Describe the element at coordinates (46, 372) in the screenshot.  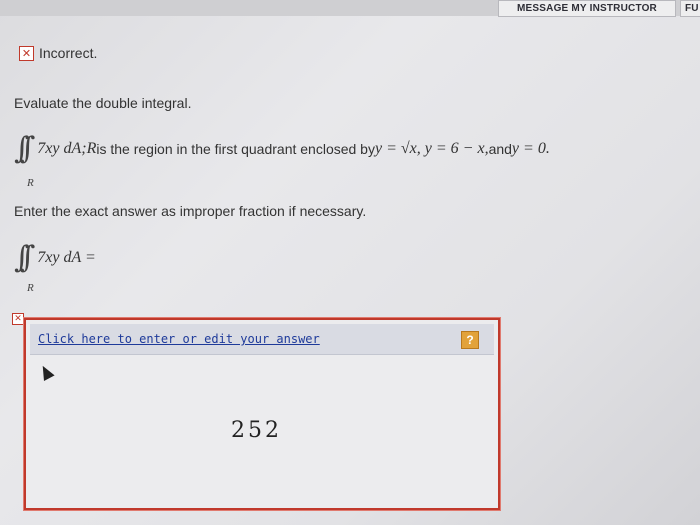
I see `mouse-cursor-icon` at that location.